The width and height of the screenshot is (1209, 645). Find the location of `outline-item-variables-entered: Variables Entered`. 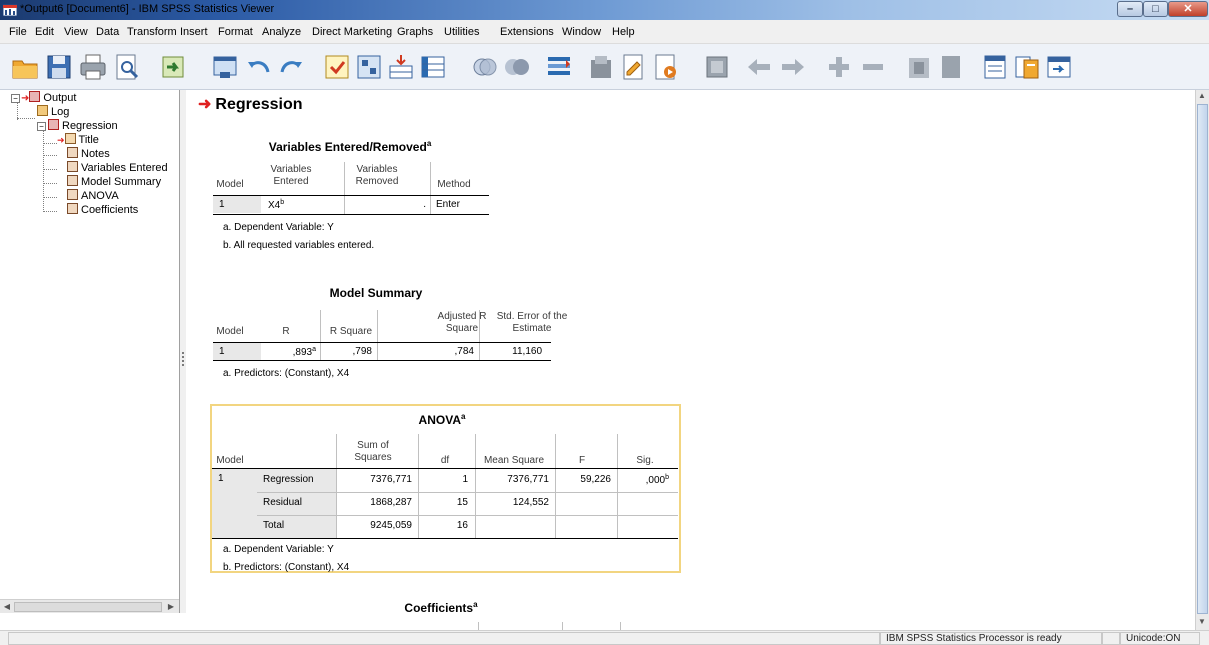

outline-item-variables-entered: Variables Entered is located at coordinates (117, 167).